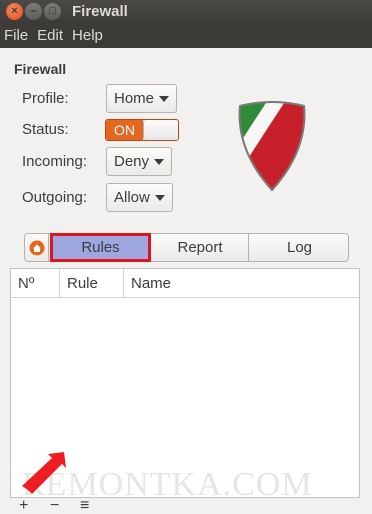 This screenshot has height=514, width=372. What do you see at coordinates (14, 11) in the screenshot?
I see `close-icon: ×` at bounding box center [14, 11].